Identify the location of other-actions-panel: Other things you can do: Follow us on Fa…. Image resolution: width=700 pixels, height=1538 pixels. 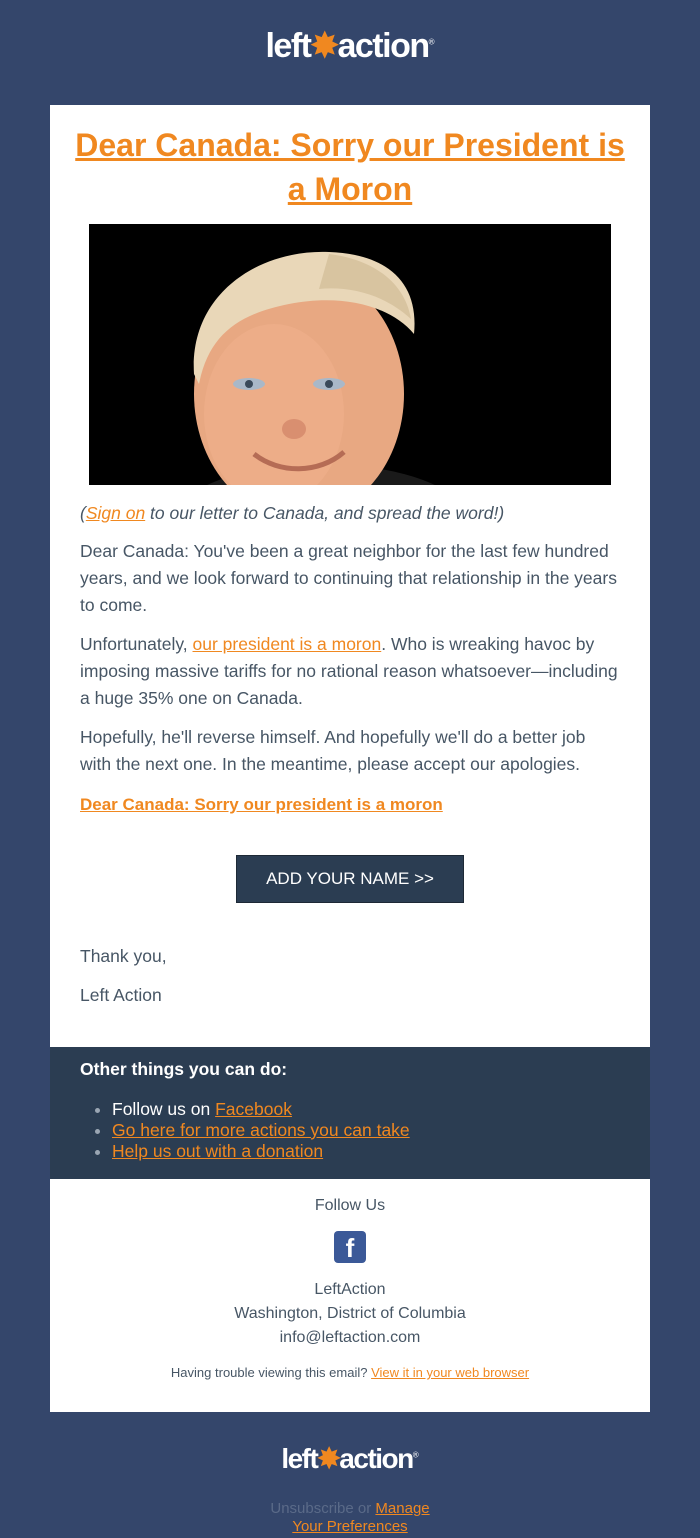
(350, 1113).